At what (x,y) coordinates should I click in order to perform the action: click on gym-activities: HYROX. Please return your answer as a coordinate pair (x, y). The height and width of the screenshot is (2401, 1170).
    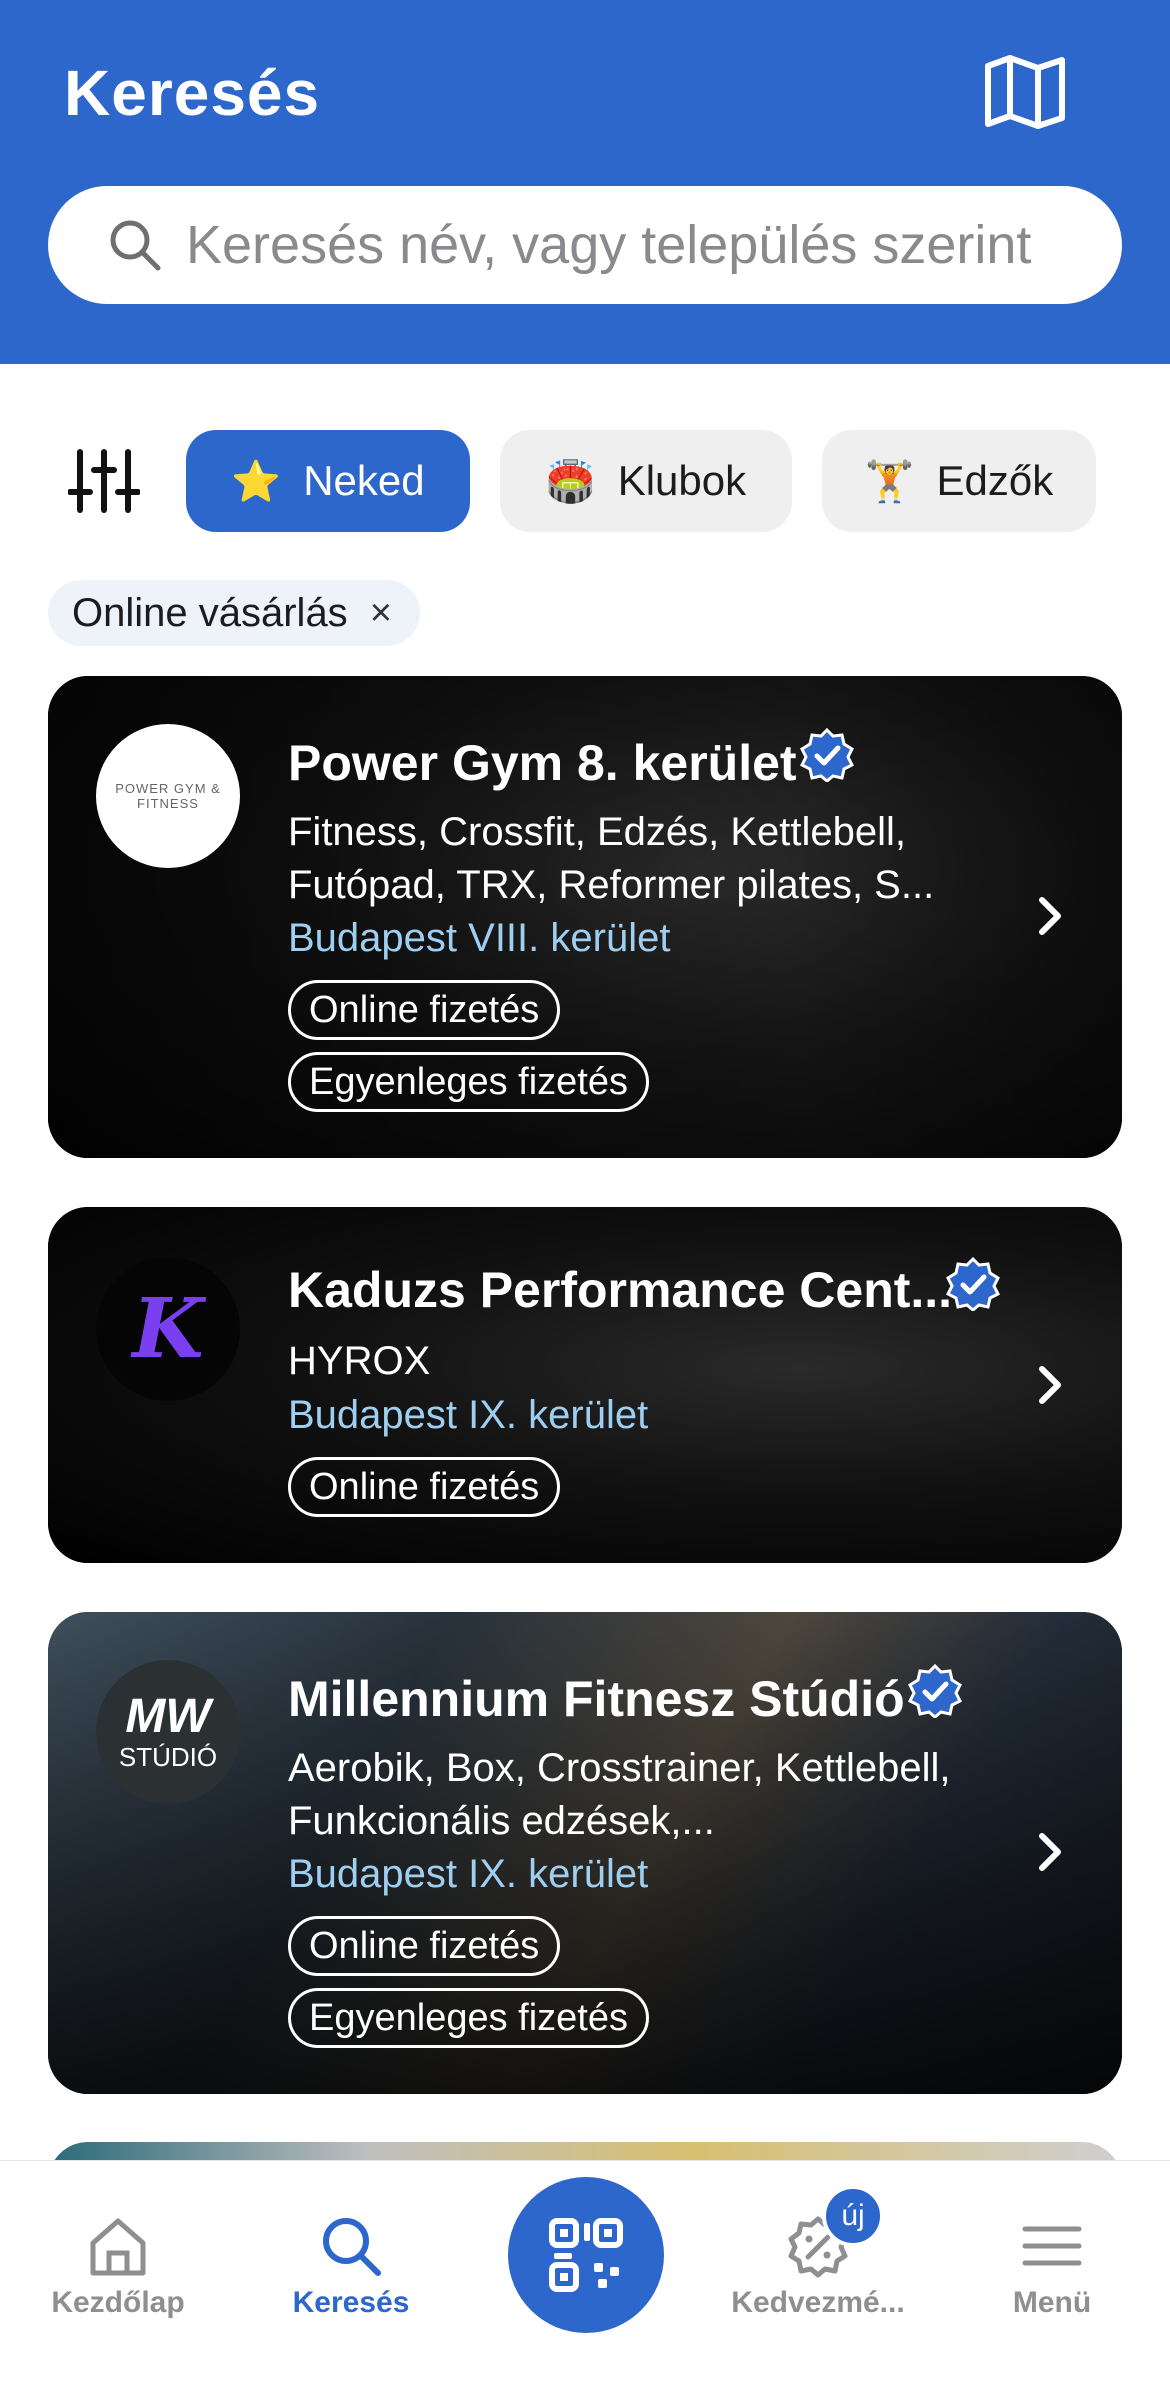
    Looking at the image, I should click on (359, 1361).